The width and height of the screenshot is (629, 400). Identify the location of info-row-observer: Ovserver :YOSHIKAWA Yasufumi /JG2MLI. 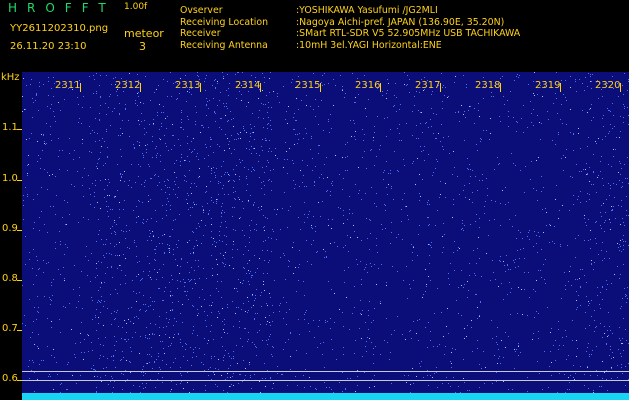
(350, 11).